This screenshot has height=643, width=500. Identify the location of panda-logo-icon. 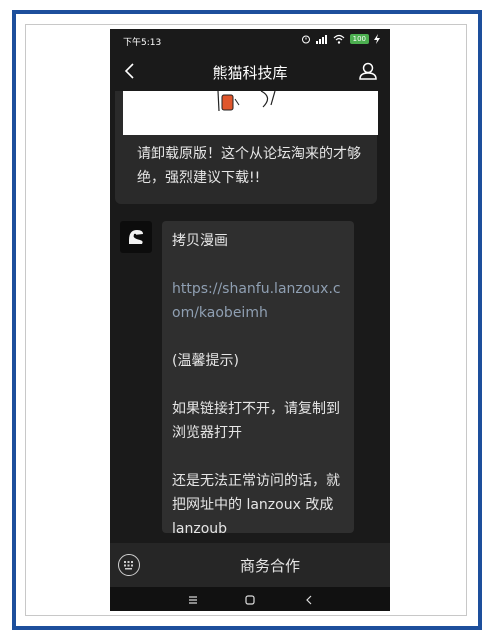
(136, 237).